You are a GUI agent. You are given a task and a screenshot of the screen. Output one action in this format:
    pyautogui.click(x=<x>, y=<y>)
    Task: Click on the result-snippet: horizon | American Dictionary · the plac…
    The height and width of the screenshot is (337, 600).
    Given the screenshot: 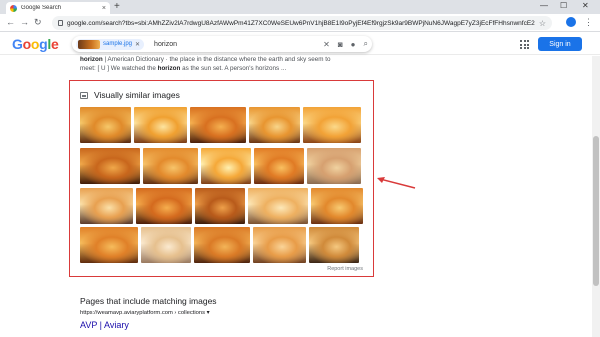 What is the action you would take?
    pyautogui.click(x=225, y=64)
    